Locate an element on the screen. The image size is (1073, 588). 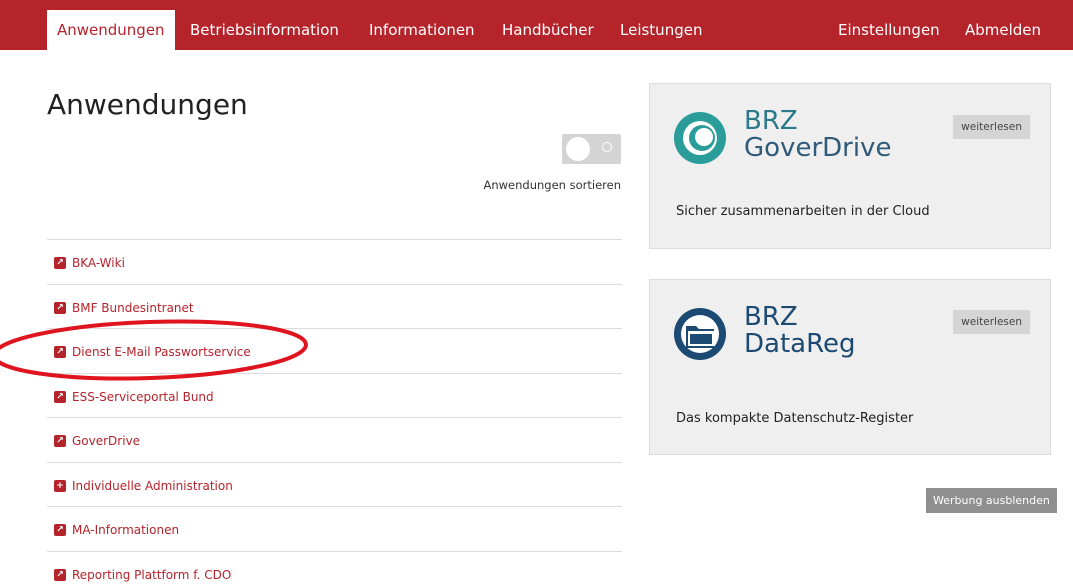
plus-icon: + is located at coordinates (60, 485).